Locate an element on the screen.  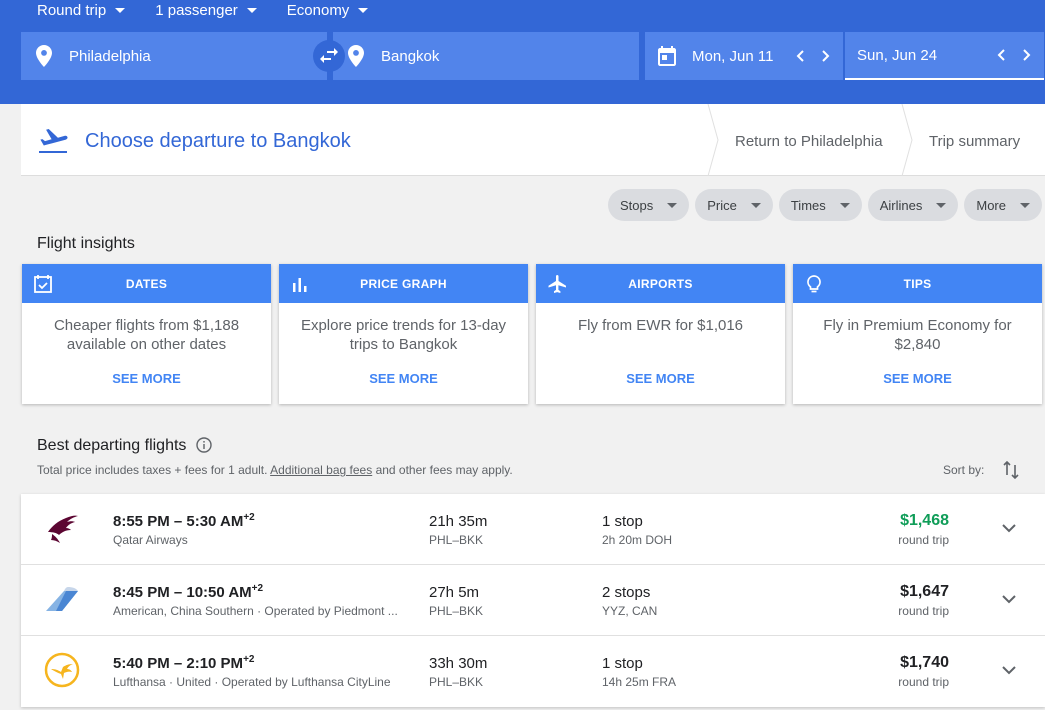
card-heading: TIPS is located at coordinates (917, 283).